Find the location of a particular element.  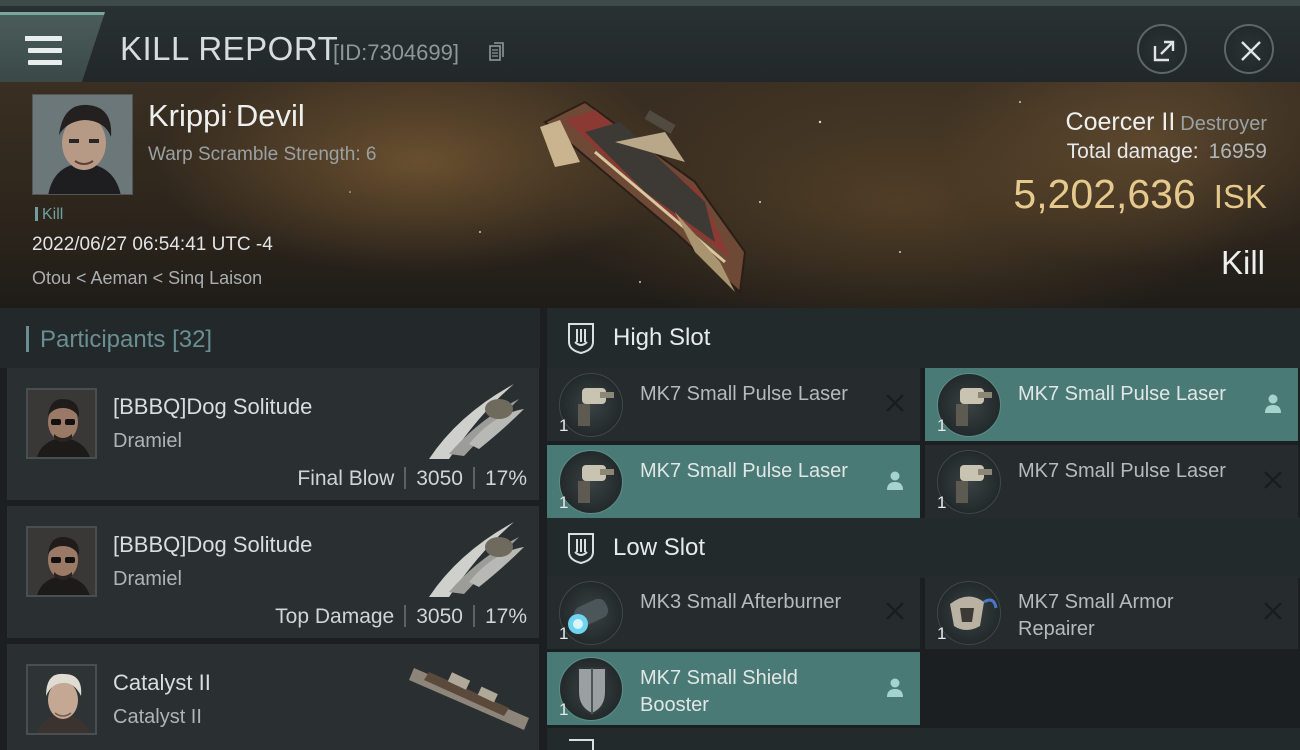

kill-tag: Kill is located at coordinates (49, 215).